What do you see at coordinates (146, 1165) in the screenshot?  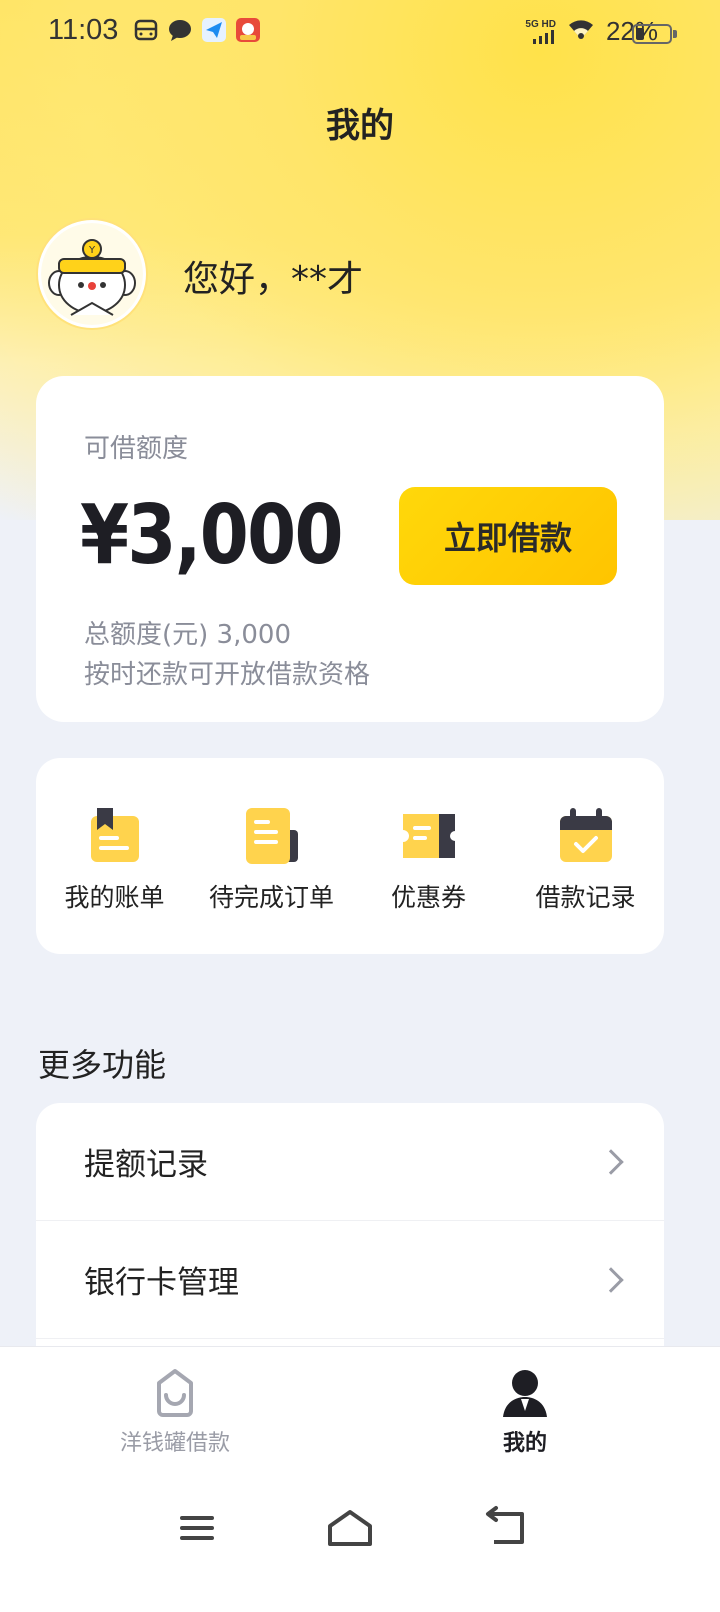 I see `menu-item-label: 提额记录` at bounding box center [146, 1165].